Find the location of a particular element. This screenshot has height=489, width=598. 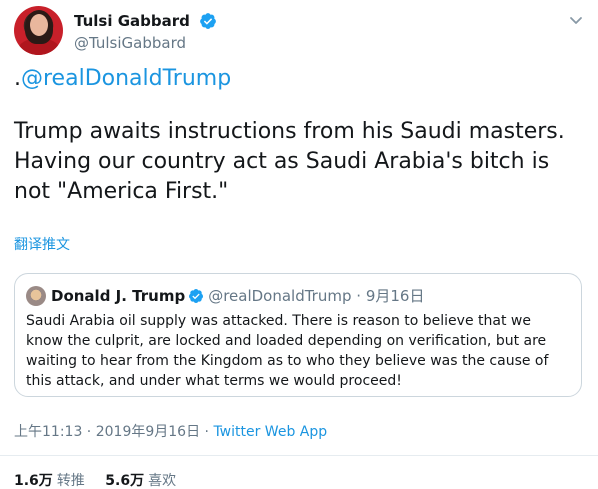

author-name-block: Tulsi Gabbard @TulsiGabbard is located at coordinates (145, 31).